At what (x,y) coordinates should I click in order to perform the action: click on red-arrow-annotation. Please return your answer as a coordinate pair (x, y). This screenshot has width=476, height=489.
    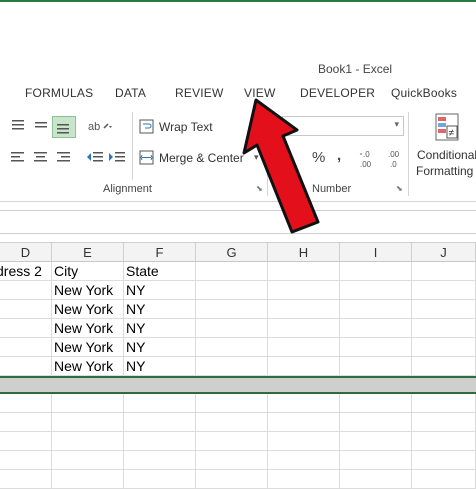
    Looking at the image, I should click on (281, 166).